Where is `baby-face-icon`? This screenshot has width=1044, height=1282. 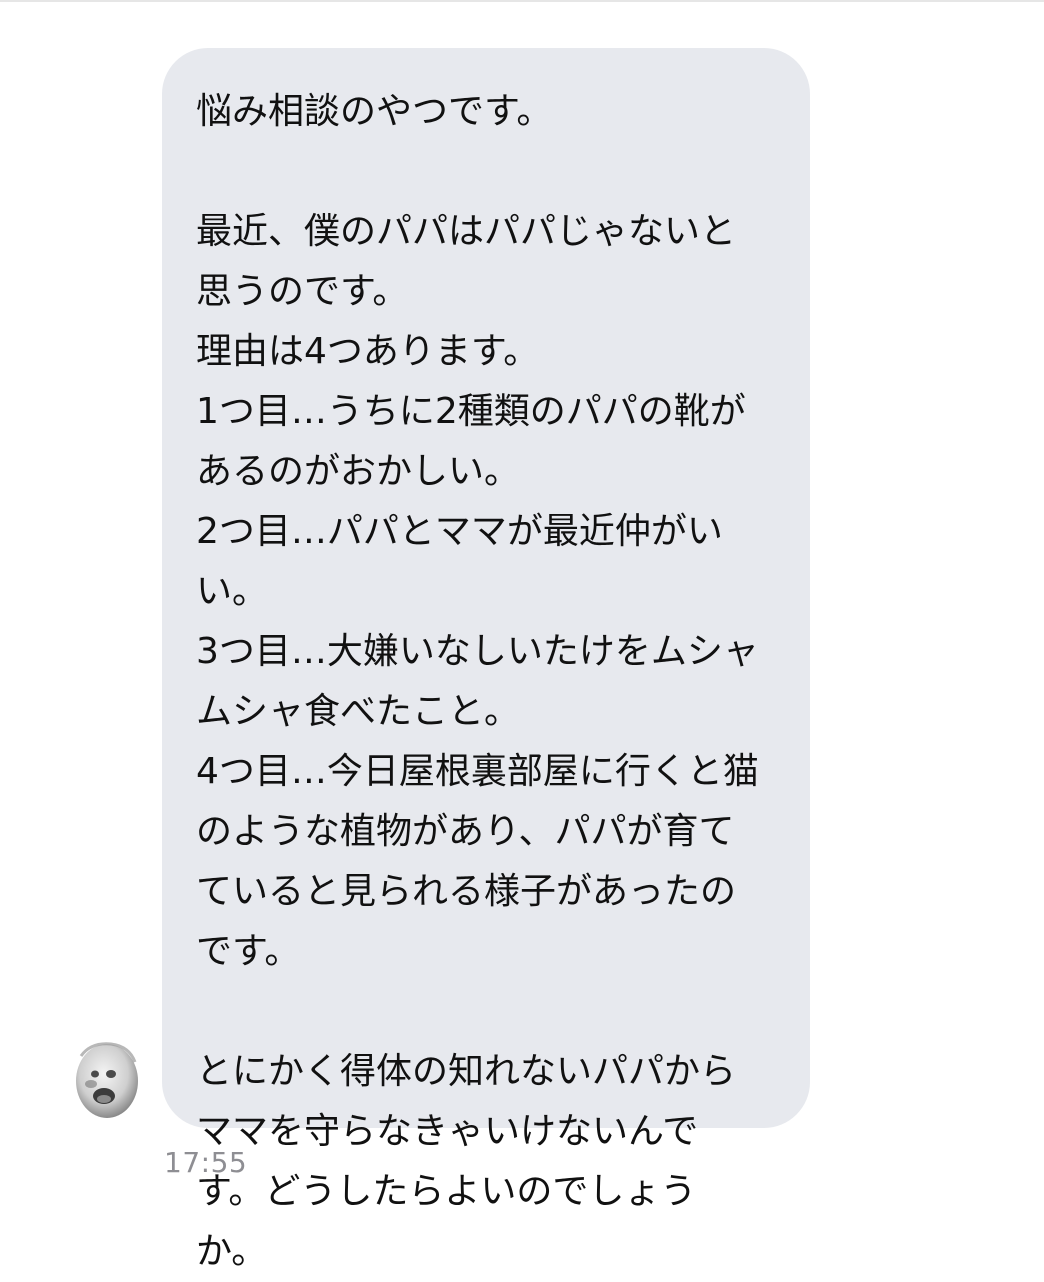
baby-face-icon is located at coordinates (107, 1080).